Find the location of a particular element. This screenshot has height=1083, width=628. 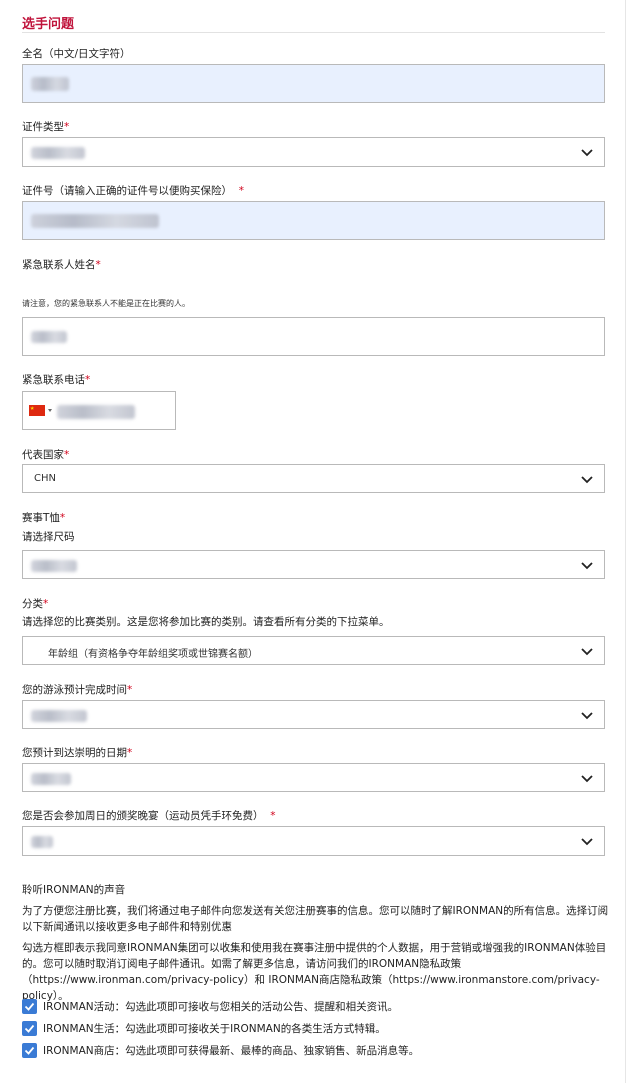

tshirt-select is located at coordinates (313, 564).